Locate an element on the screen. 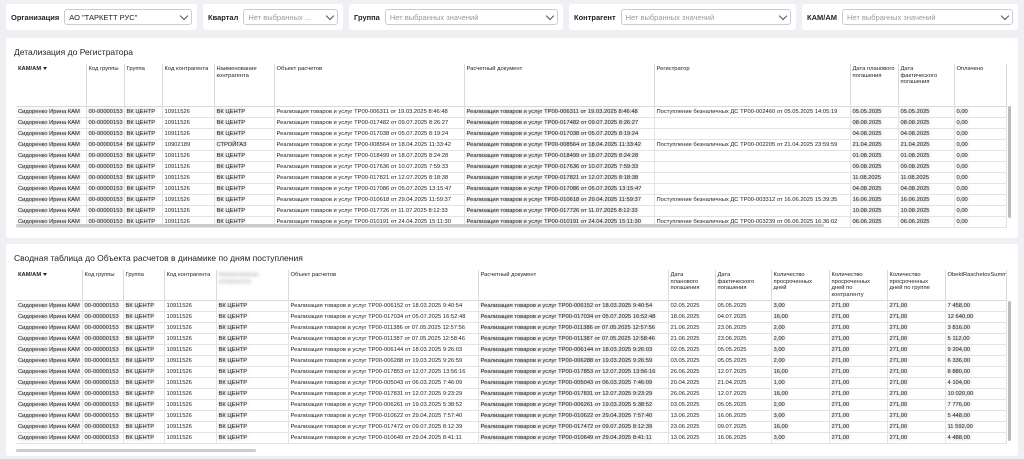 The height and width of the screenshot is (459, 1024). chevron-down-icon is located at coordinates (550, 15).